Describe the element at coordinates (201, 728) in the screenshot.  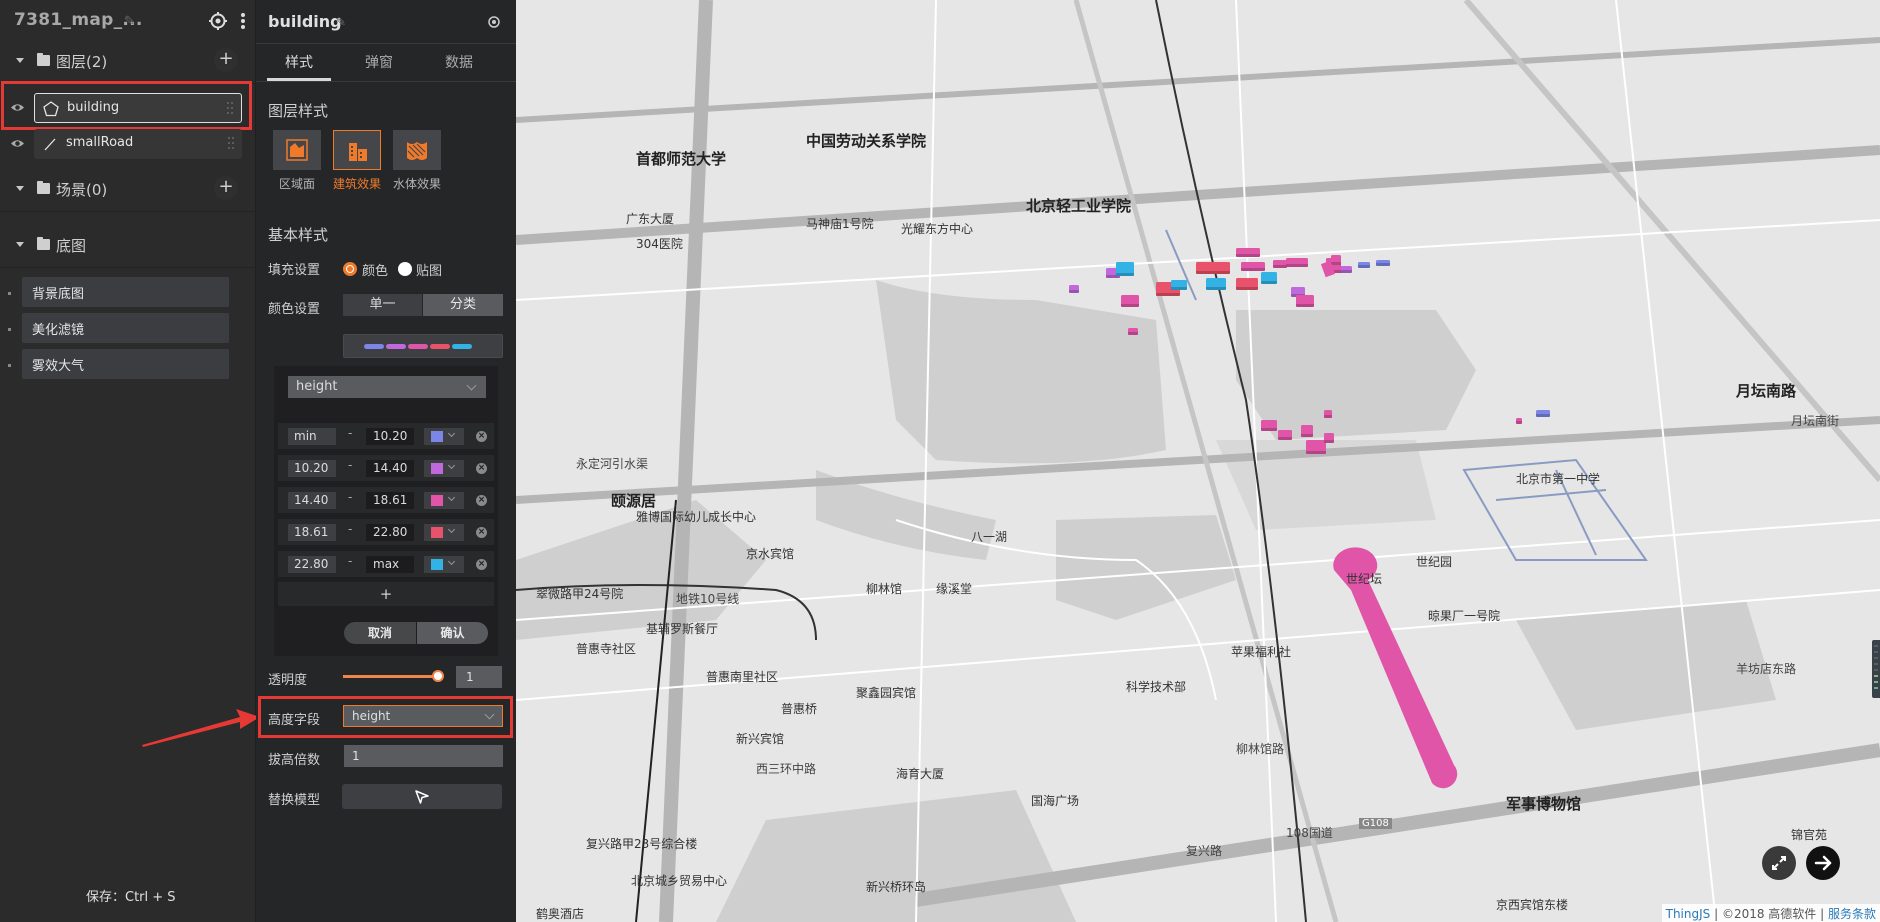
I see `annotation-arrow-icon` at that location.